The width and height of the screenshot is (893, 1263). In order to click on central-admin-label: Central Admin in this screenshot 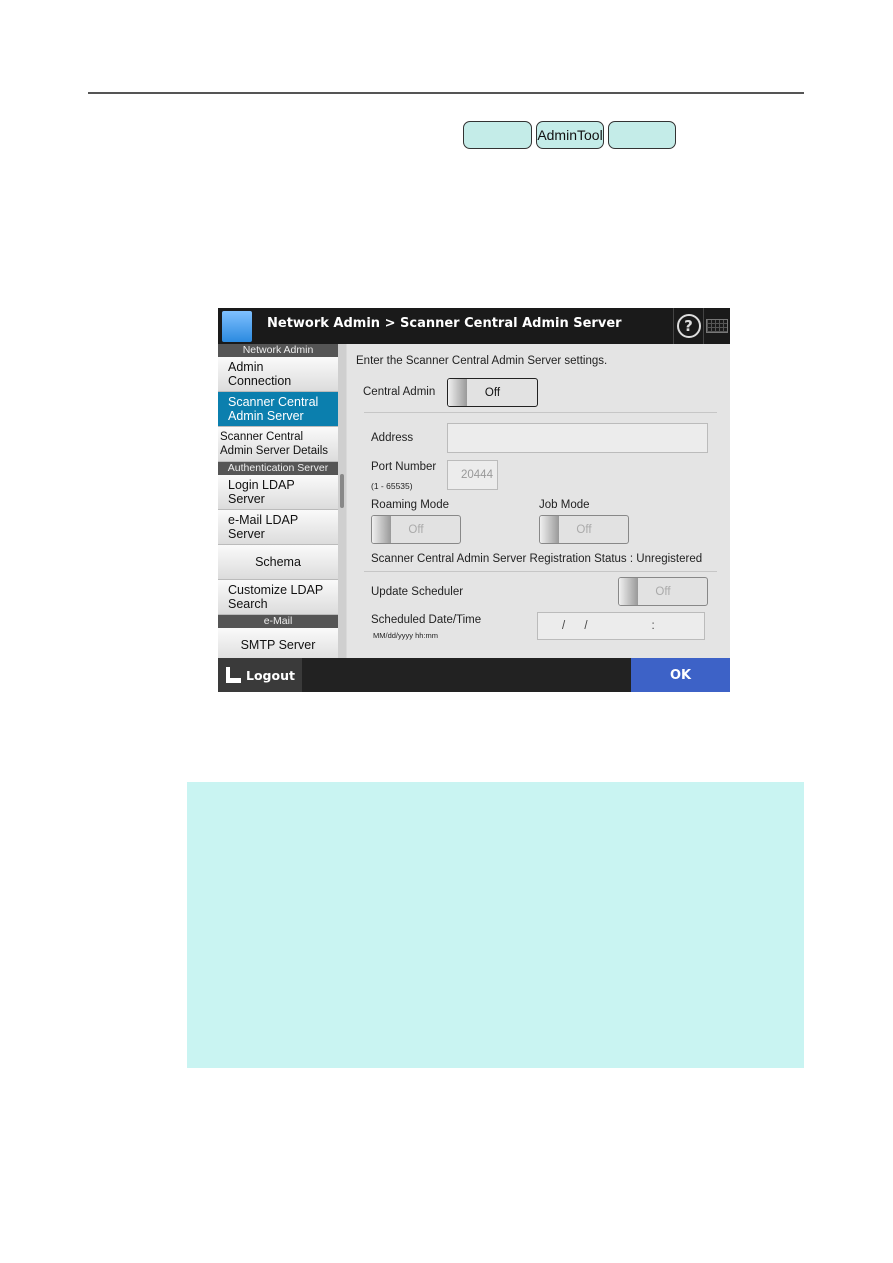, I will do `click(399, 392)`.